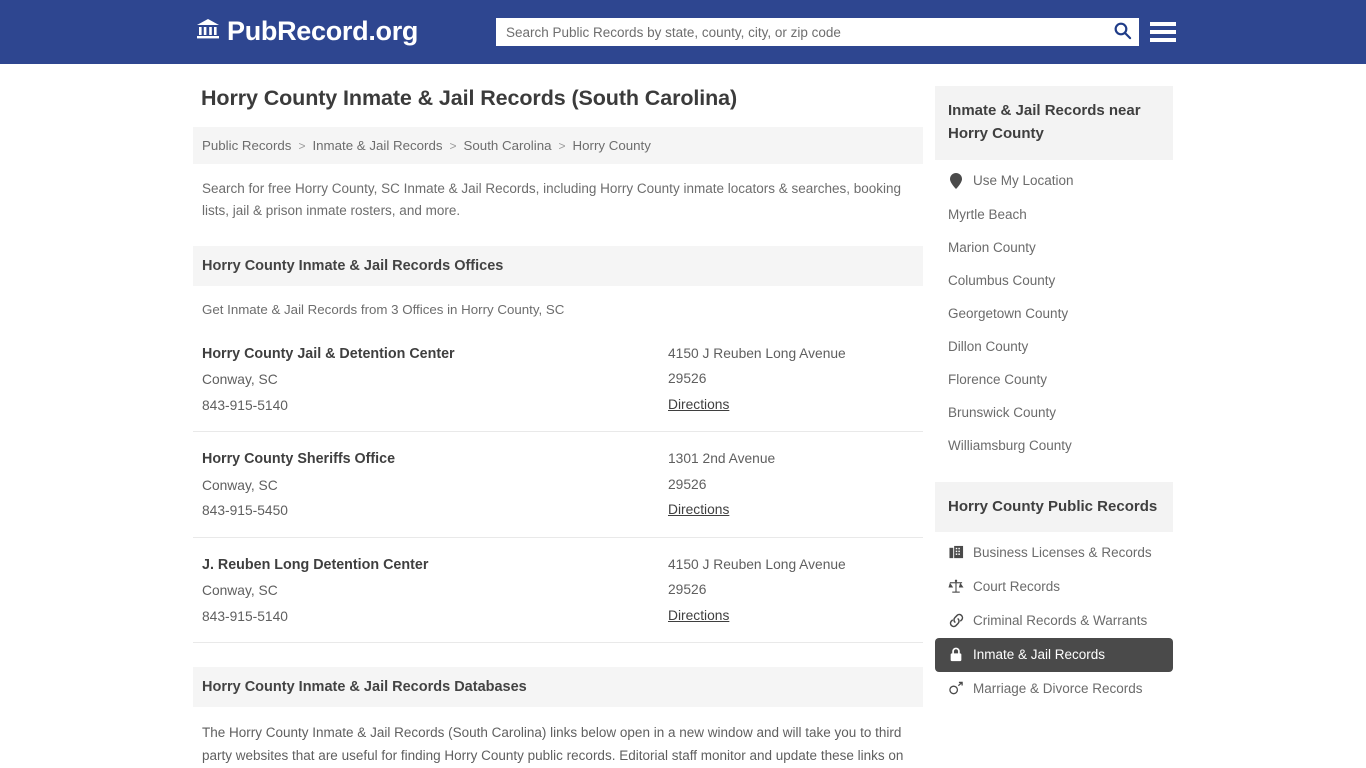  What do you see at coordinates (377, 145) in the screenshot?
I see `breadcrumb-item-inmate-jail-records: Inmate & Jail Records` at bounding box center [377, 145].